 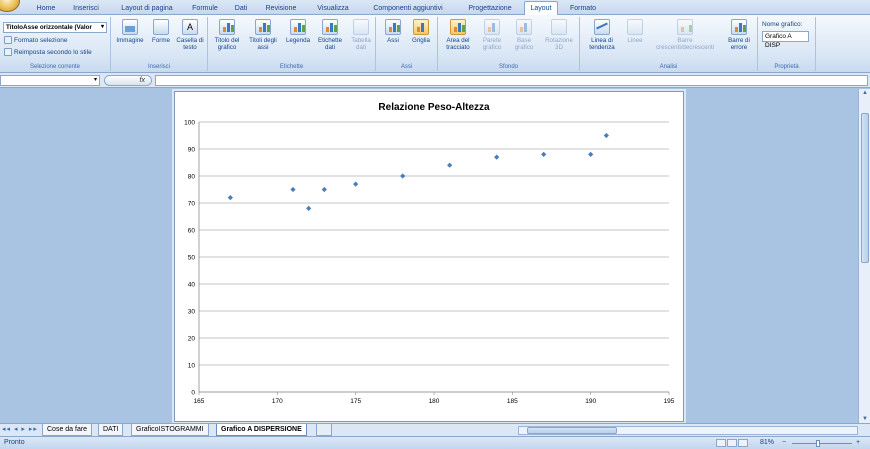 What do you see at coordinates (41, 40) in the screenshot?
I see `format-selection-label: Formato selezione` at bounding box center [41, 40].